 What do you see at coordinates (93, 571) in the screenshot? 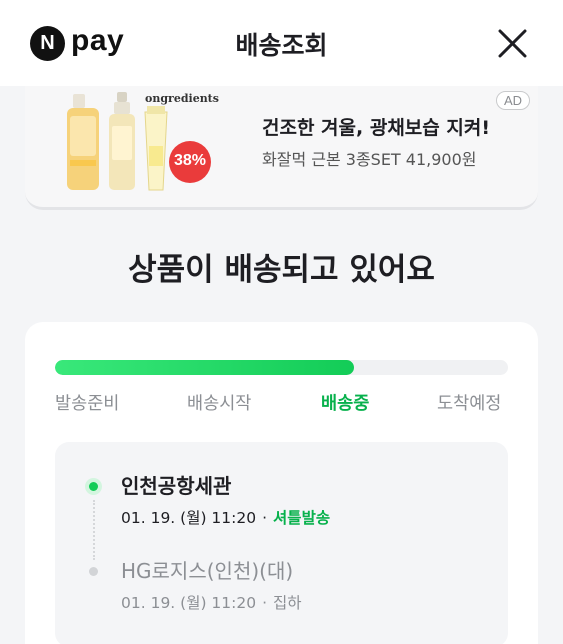
I see `timeline-past-dot` at bounding box center [93, 571].